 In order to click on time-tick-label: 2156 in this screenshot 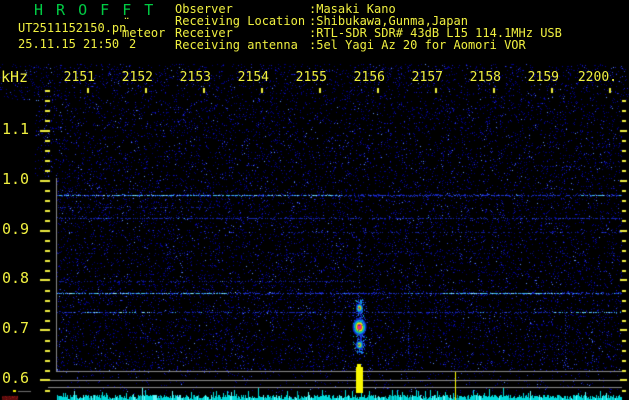, I will do `click(369, 77)`.